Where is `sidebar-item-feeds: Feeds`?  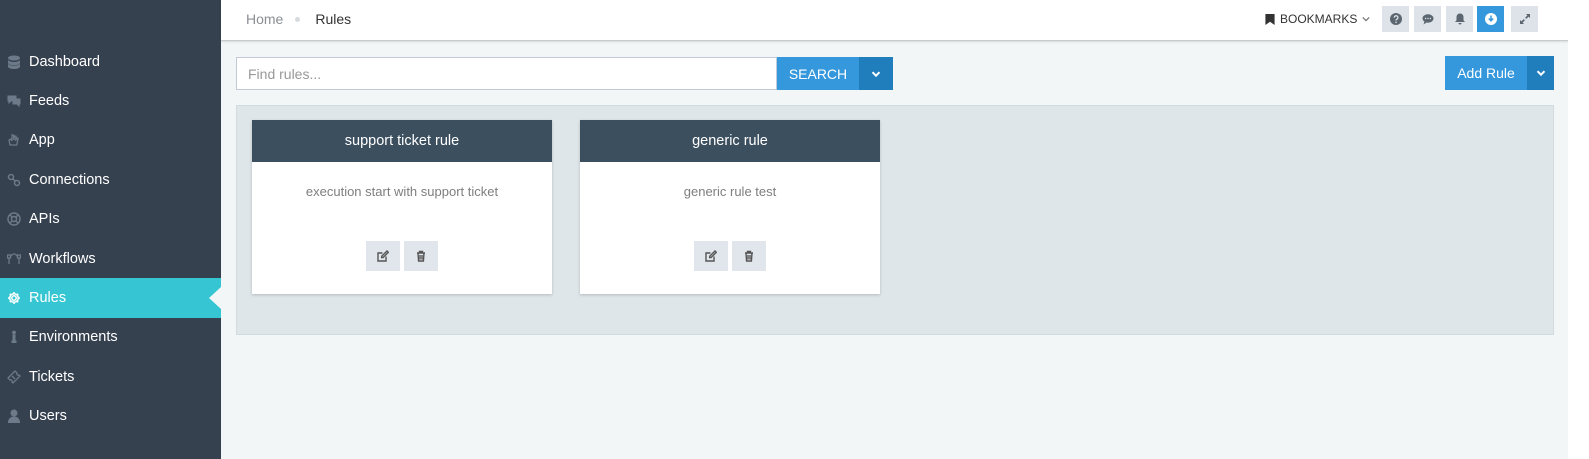 sidebar-item-feeds: Feeds is located at coordinates (110, 100).